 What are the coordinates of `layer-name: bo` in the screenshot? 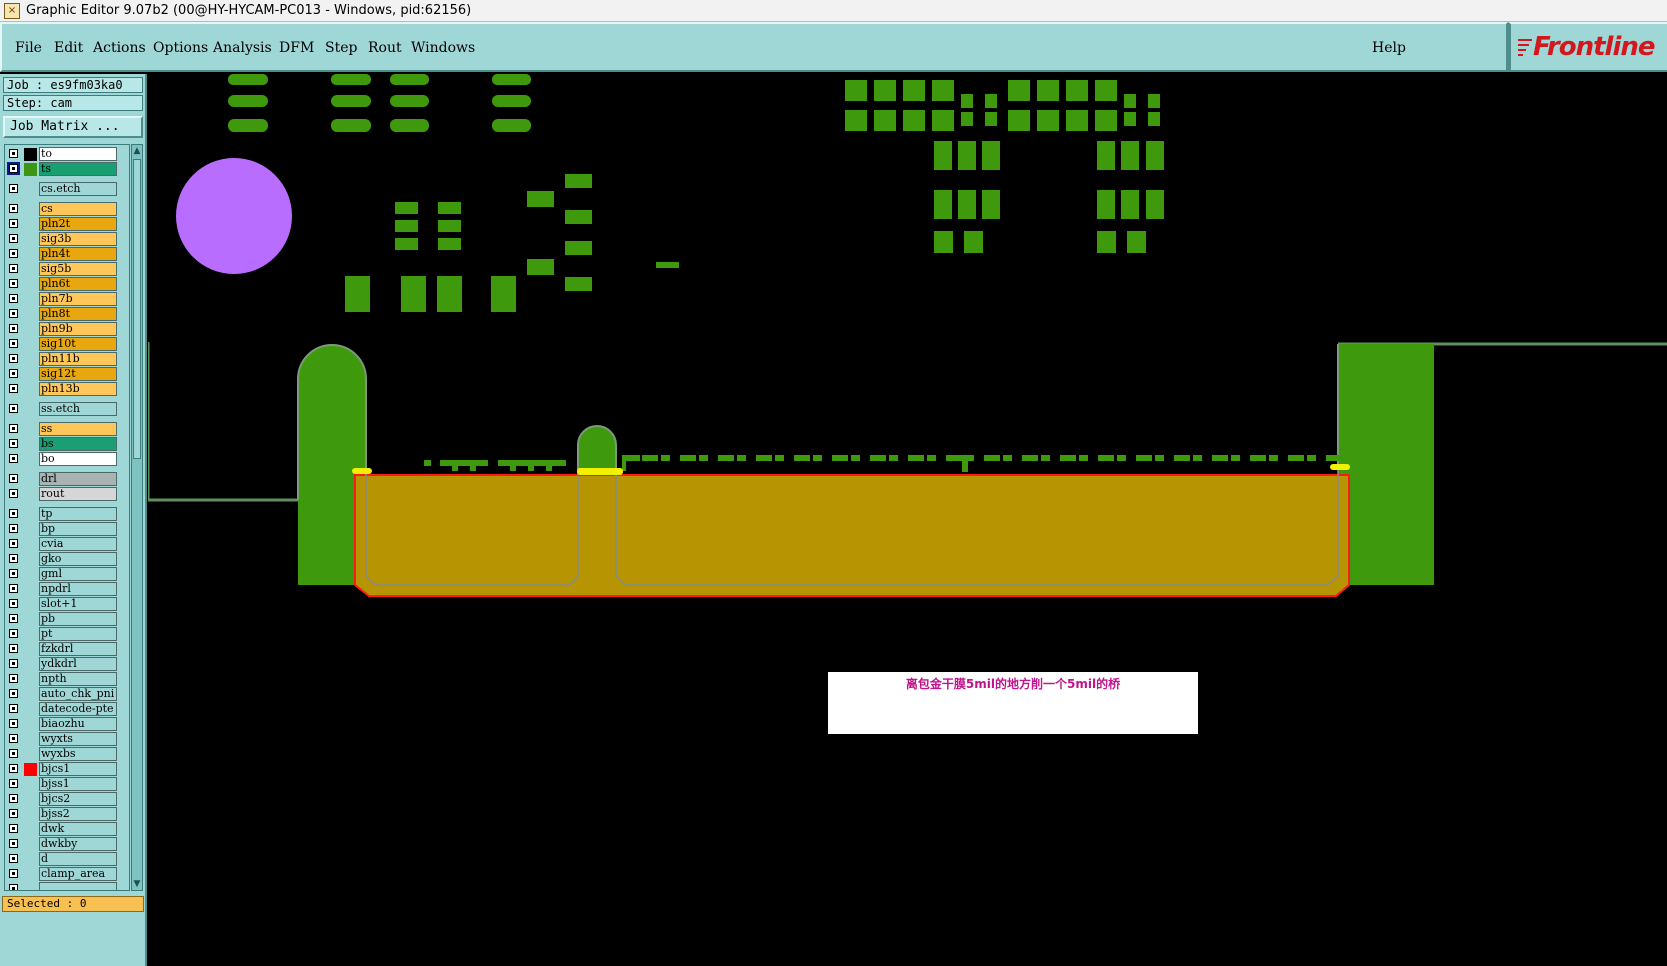 It's located at (78, 459).